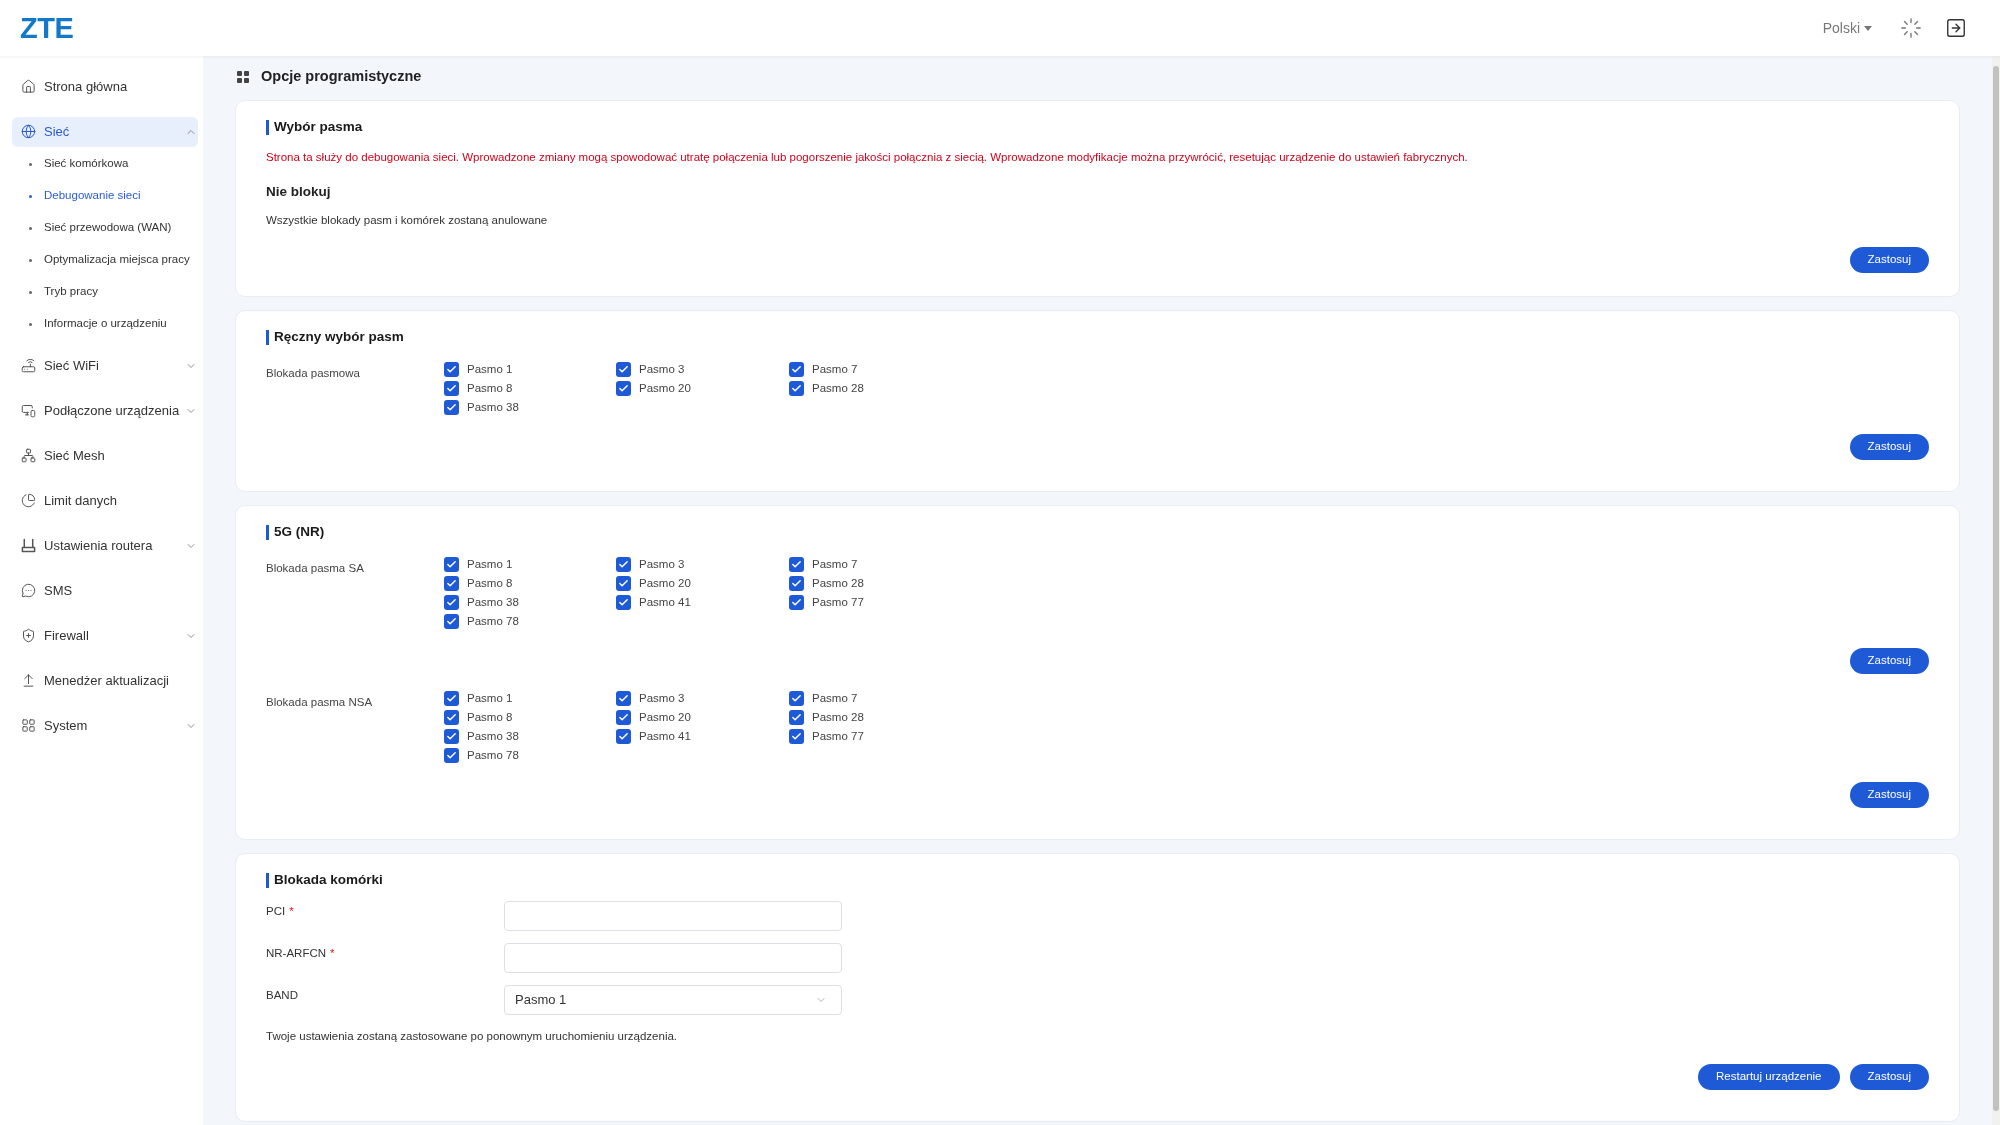 This screenshot has width=2000, height=1125. Describe the element at coordinates (109, 260) in the screenshot. I see `sidebar-subitem: Optymalizacja miejsca pracy` at that location.